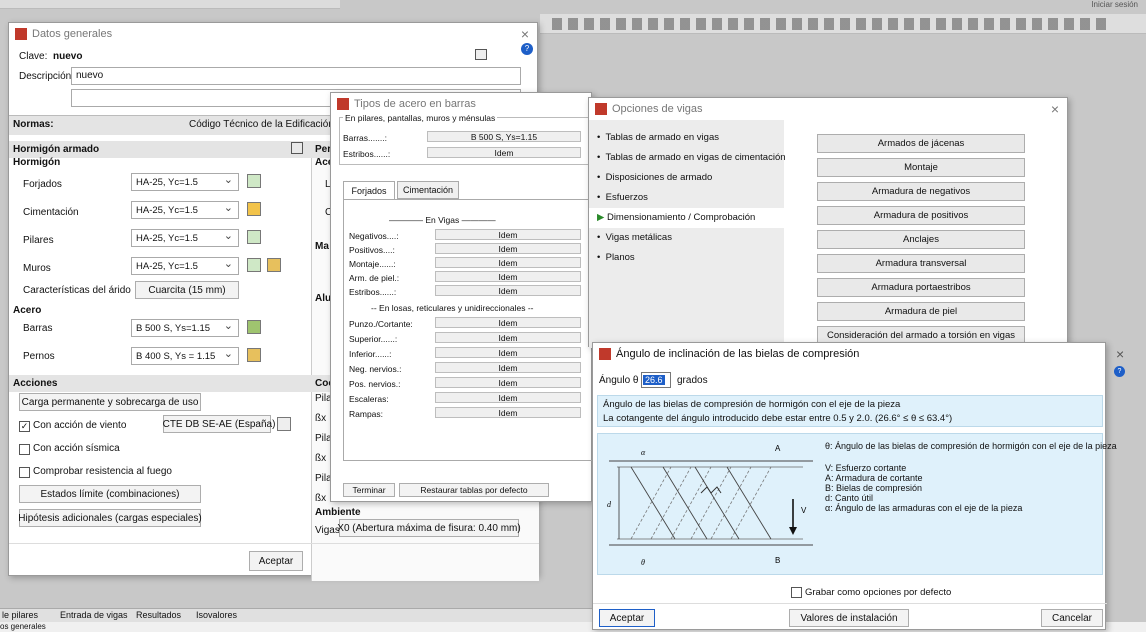 The image size is (1146, 632). What do you see at coordinates (634, 237) in the screenshot?
I see `nav-item: • Vigas metálicas` at bounding box center [634, 237].